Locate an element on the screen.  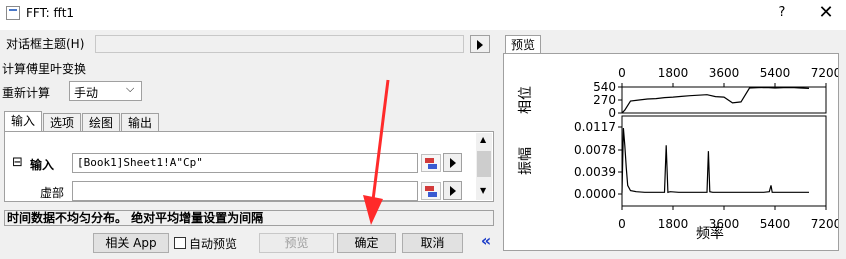
status-message: 时间数据不均匀分布。 绝对平均增量设置为间隔 is located at coordinates (249, 218).